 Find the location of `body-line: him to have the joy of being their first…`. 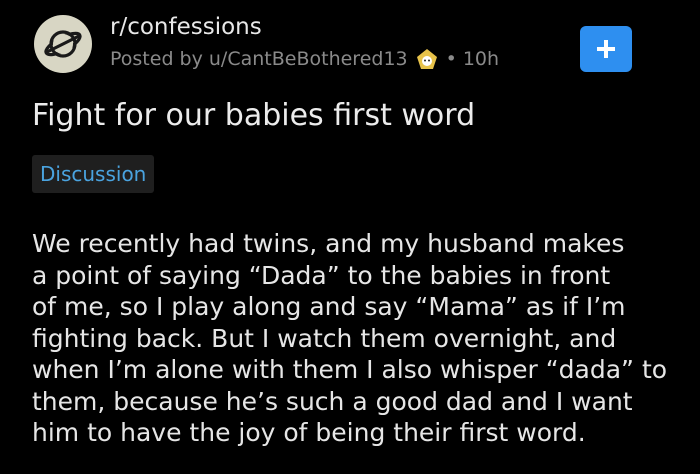

body-line: him to have the joy of being their first… is located at coordinates (309, 432).